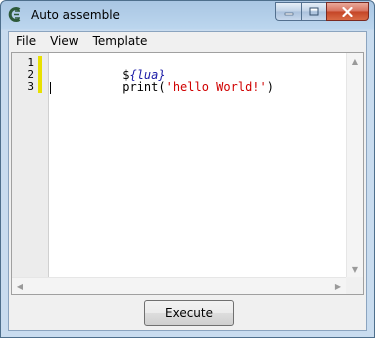  Describe the element at coordinates (30, 165) in the screenshot. I see `line-number-gutter: 1 2 3` at that location.